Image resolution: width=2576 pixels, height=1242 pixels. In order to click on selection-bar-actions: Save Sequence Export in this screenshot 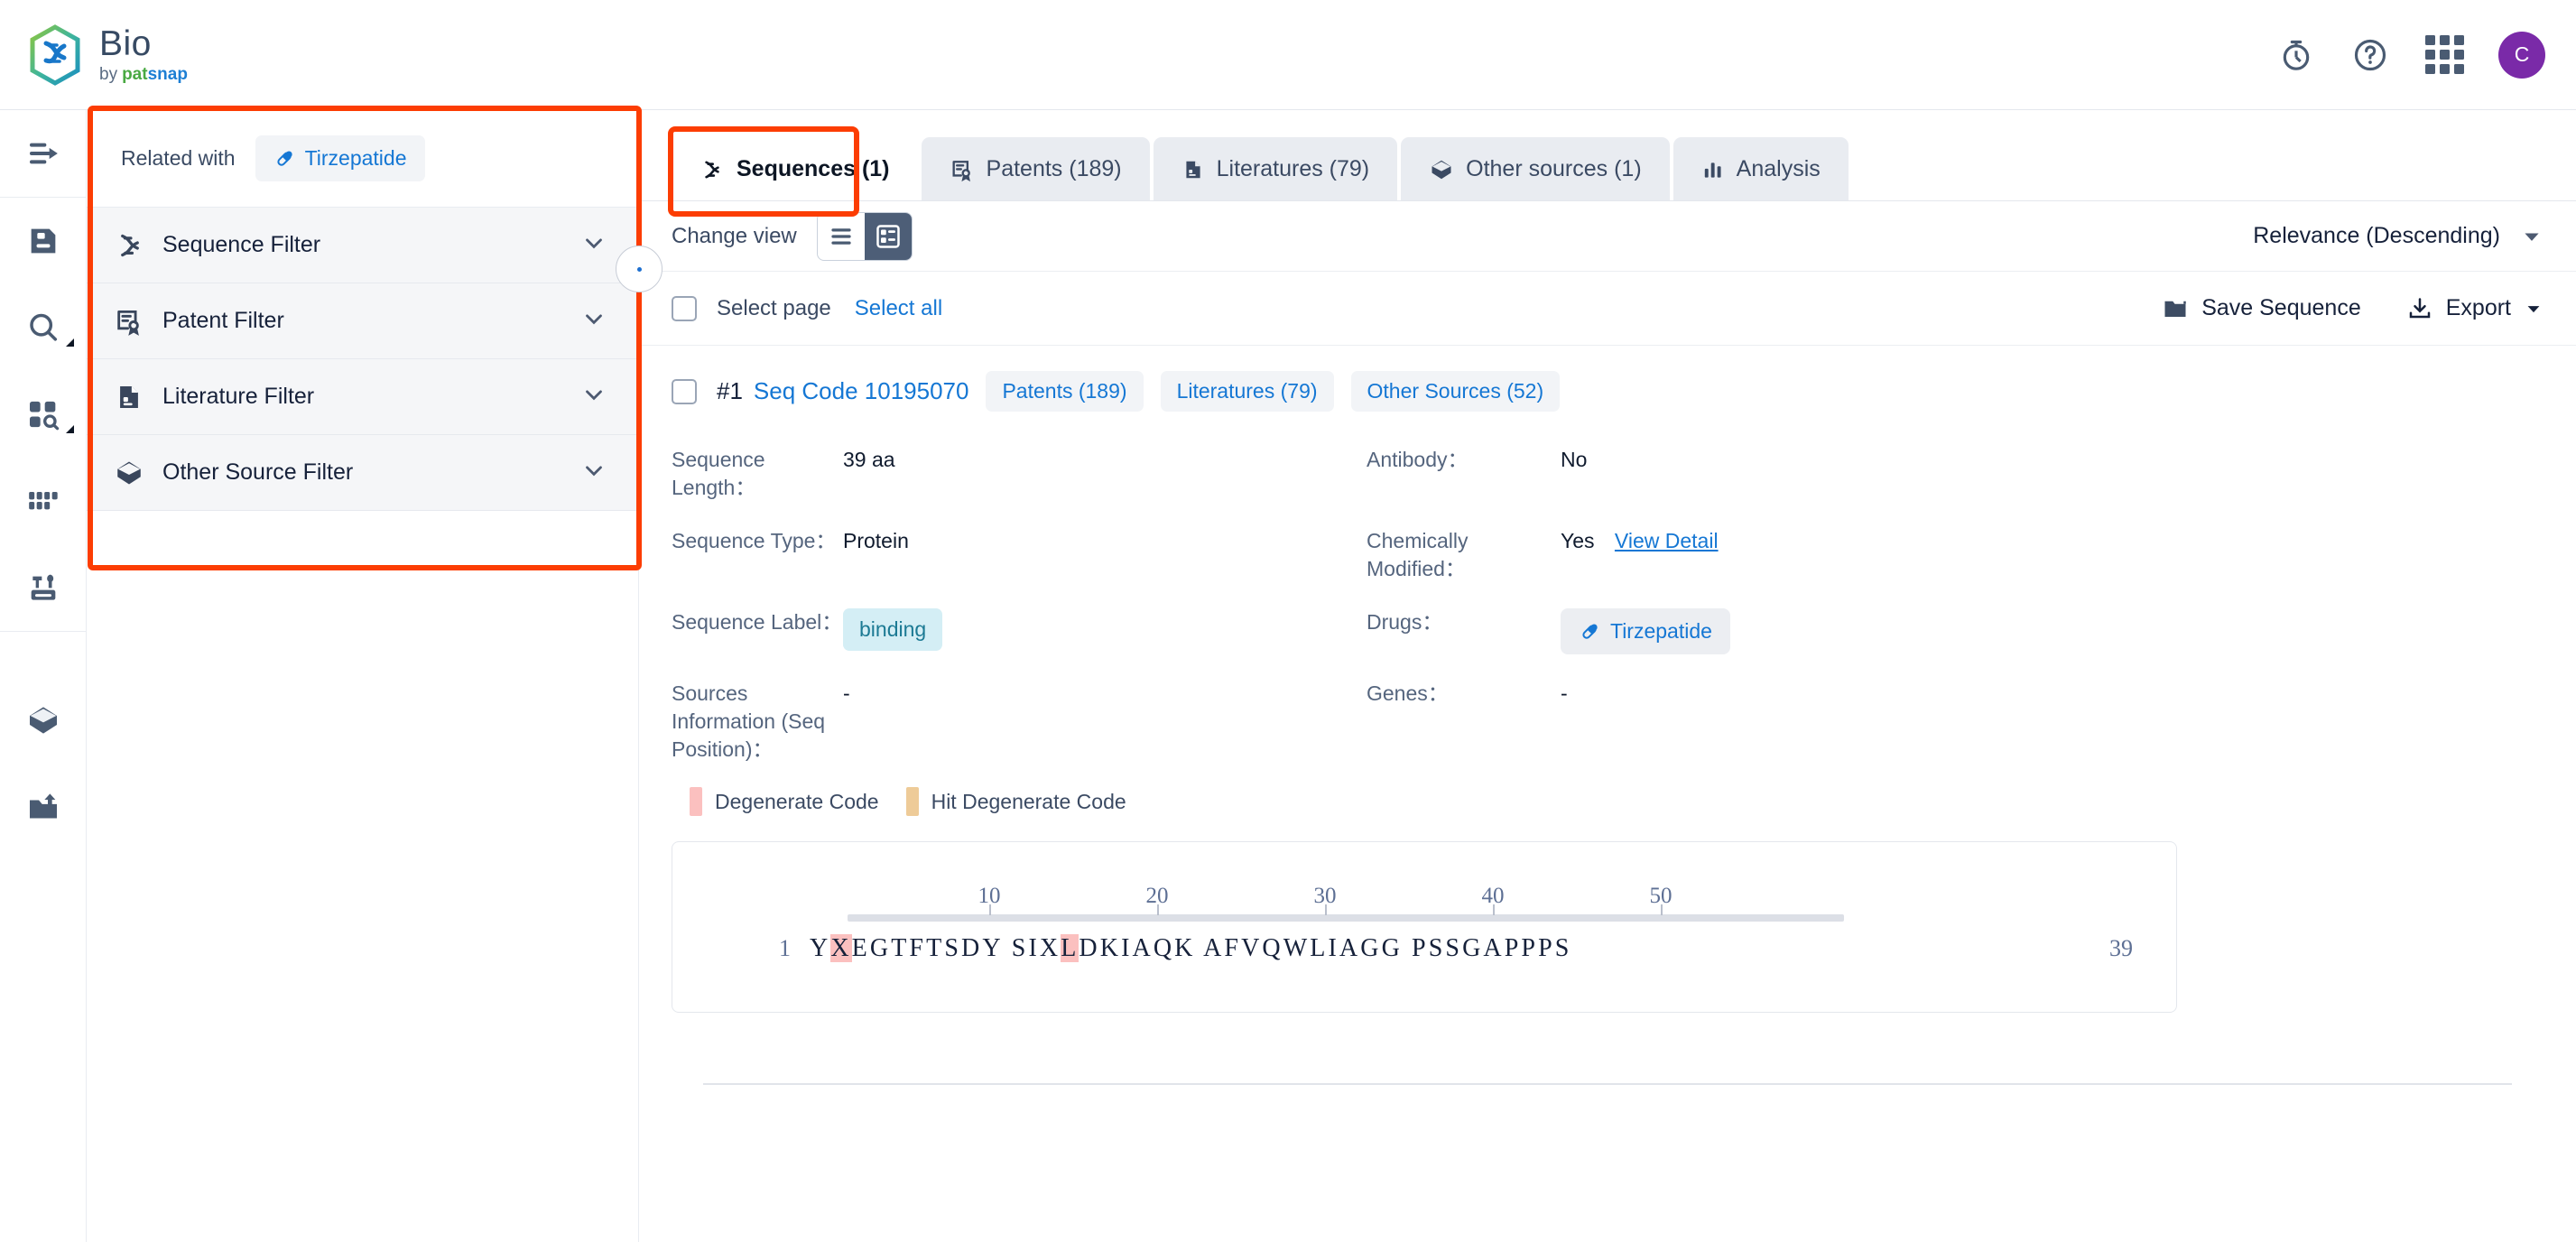, I will do `click(2353, 309)`.